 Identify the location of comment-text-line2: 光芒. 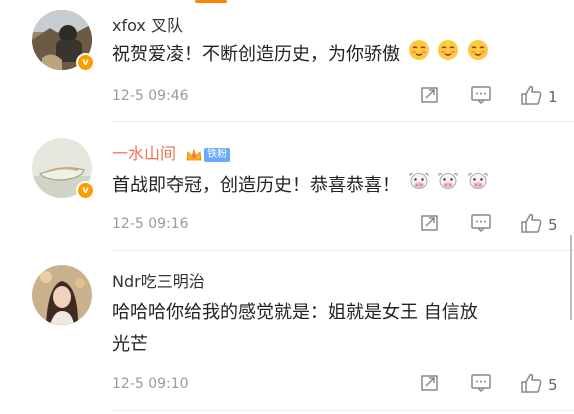
(130, 344).